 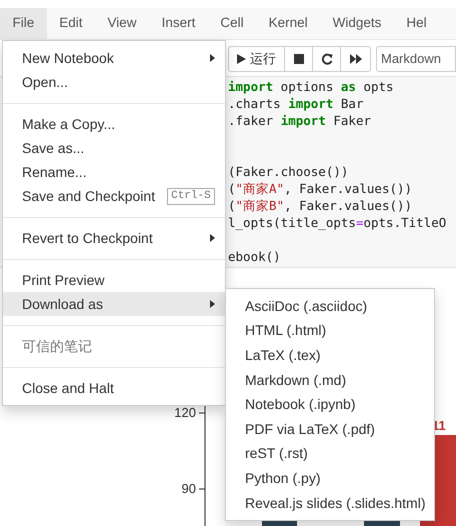 What do you see at coordinates (288, 171) in the screenshot?
I see `code-line: (Faker.choose())` at bounding box center [288, 171].